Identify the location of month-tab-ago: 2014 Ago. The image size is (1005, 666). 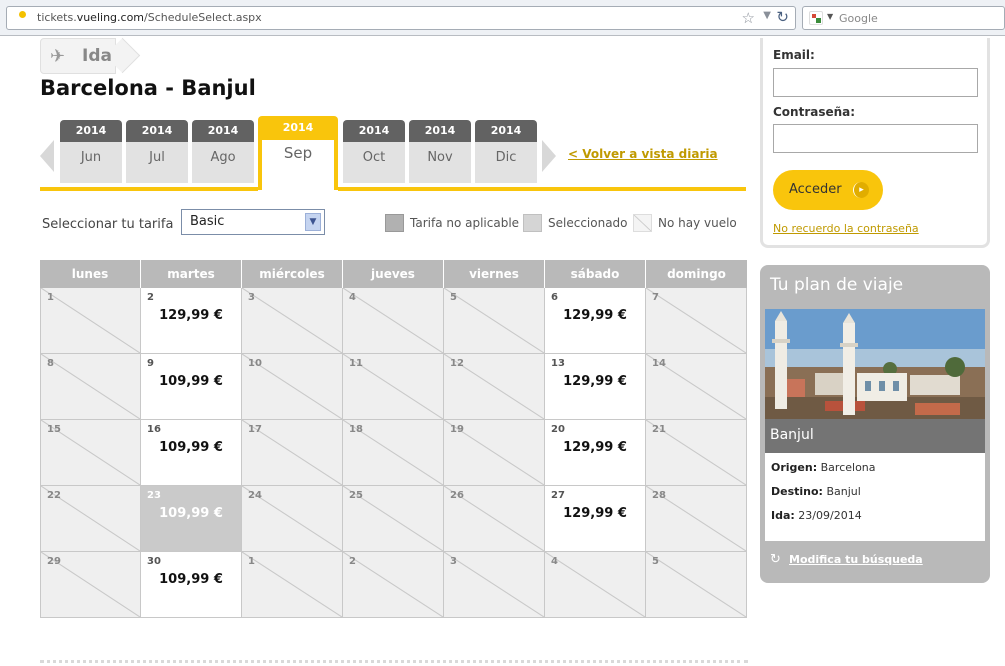
(223, 151).